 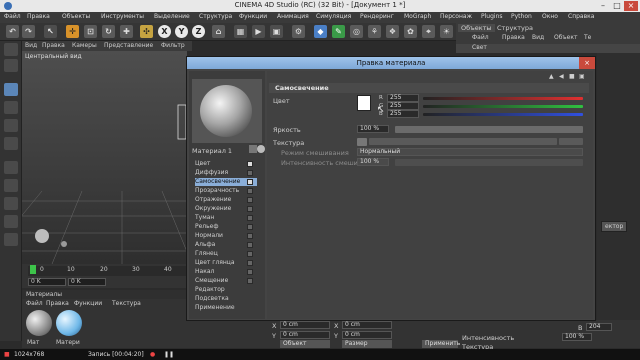 What do you see at coordinates (38, 16) in the screenshot?
I see `menu-edit: Правка` at bounding box center [38, 16].